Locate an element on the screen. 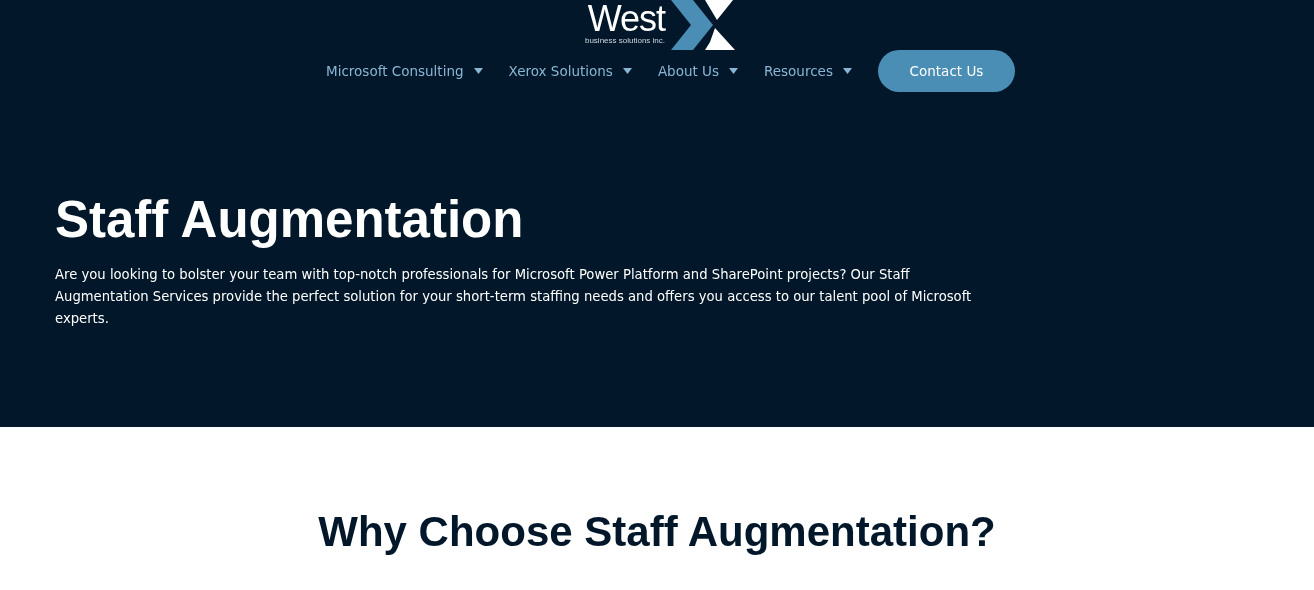  nav-link: About Us is located at coordinates (697, 71).